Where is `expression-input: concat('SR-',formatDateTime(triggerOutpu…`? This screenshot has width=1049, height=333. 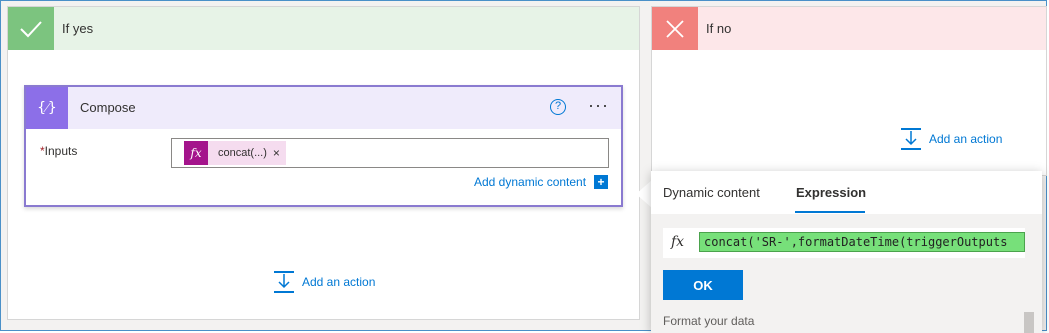 expression-input: concat('SR-',formatDateTime(triggerOutpu… is located at coordinates (862, 242).